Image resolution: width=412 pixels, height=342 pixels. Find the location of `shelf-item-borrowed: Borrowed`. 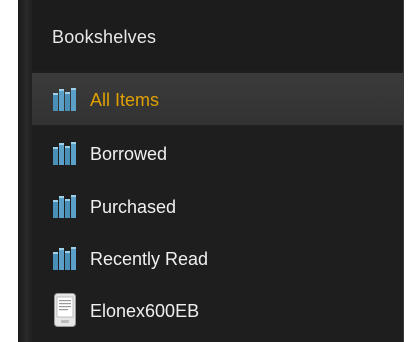

shelf-item-borrowed: Borrowed is located at coordinates (217, 153).